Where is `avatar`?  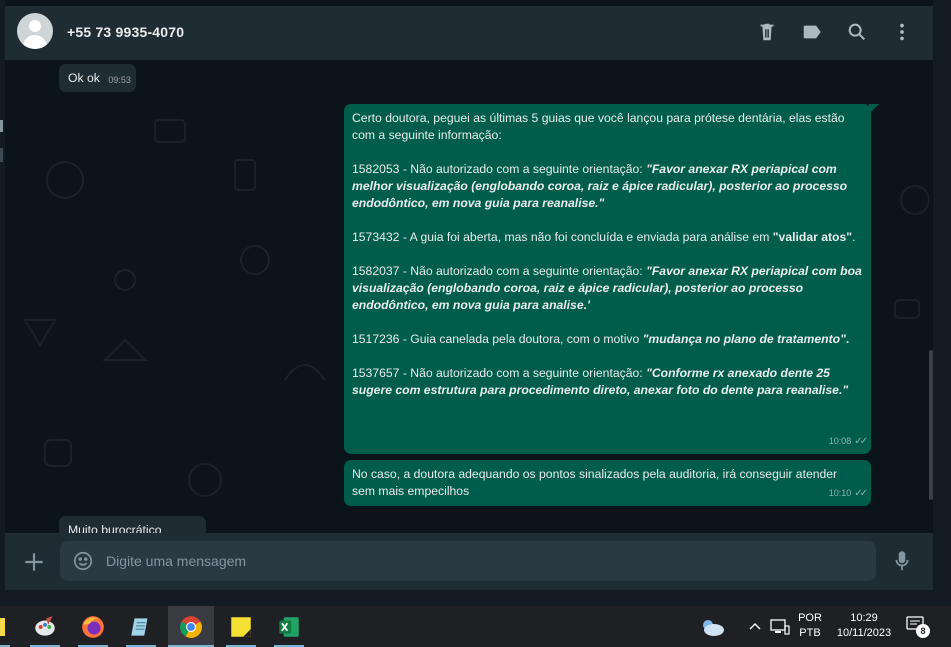
avatar is located at coordinates (35, 31).